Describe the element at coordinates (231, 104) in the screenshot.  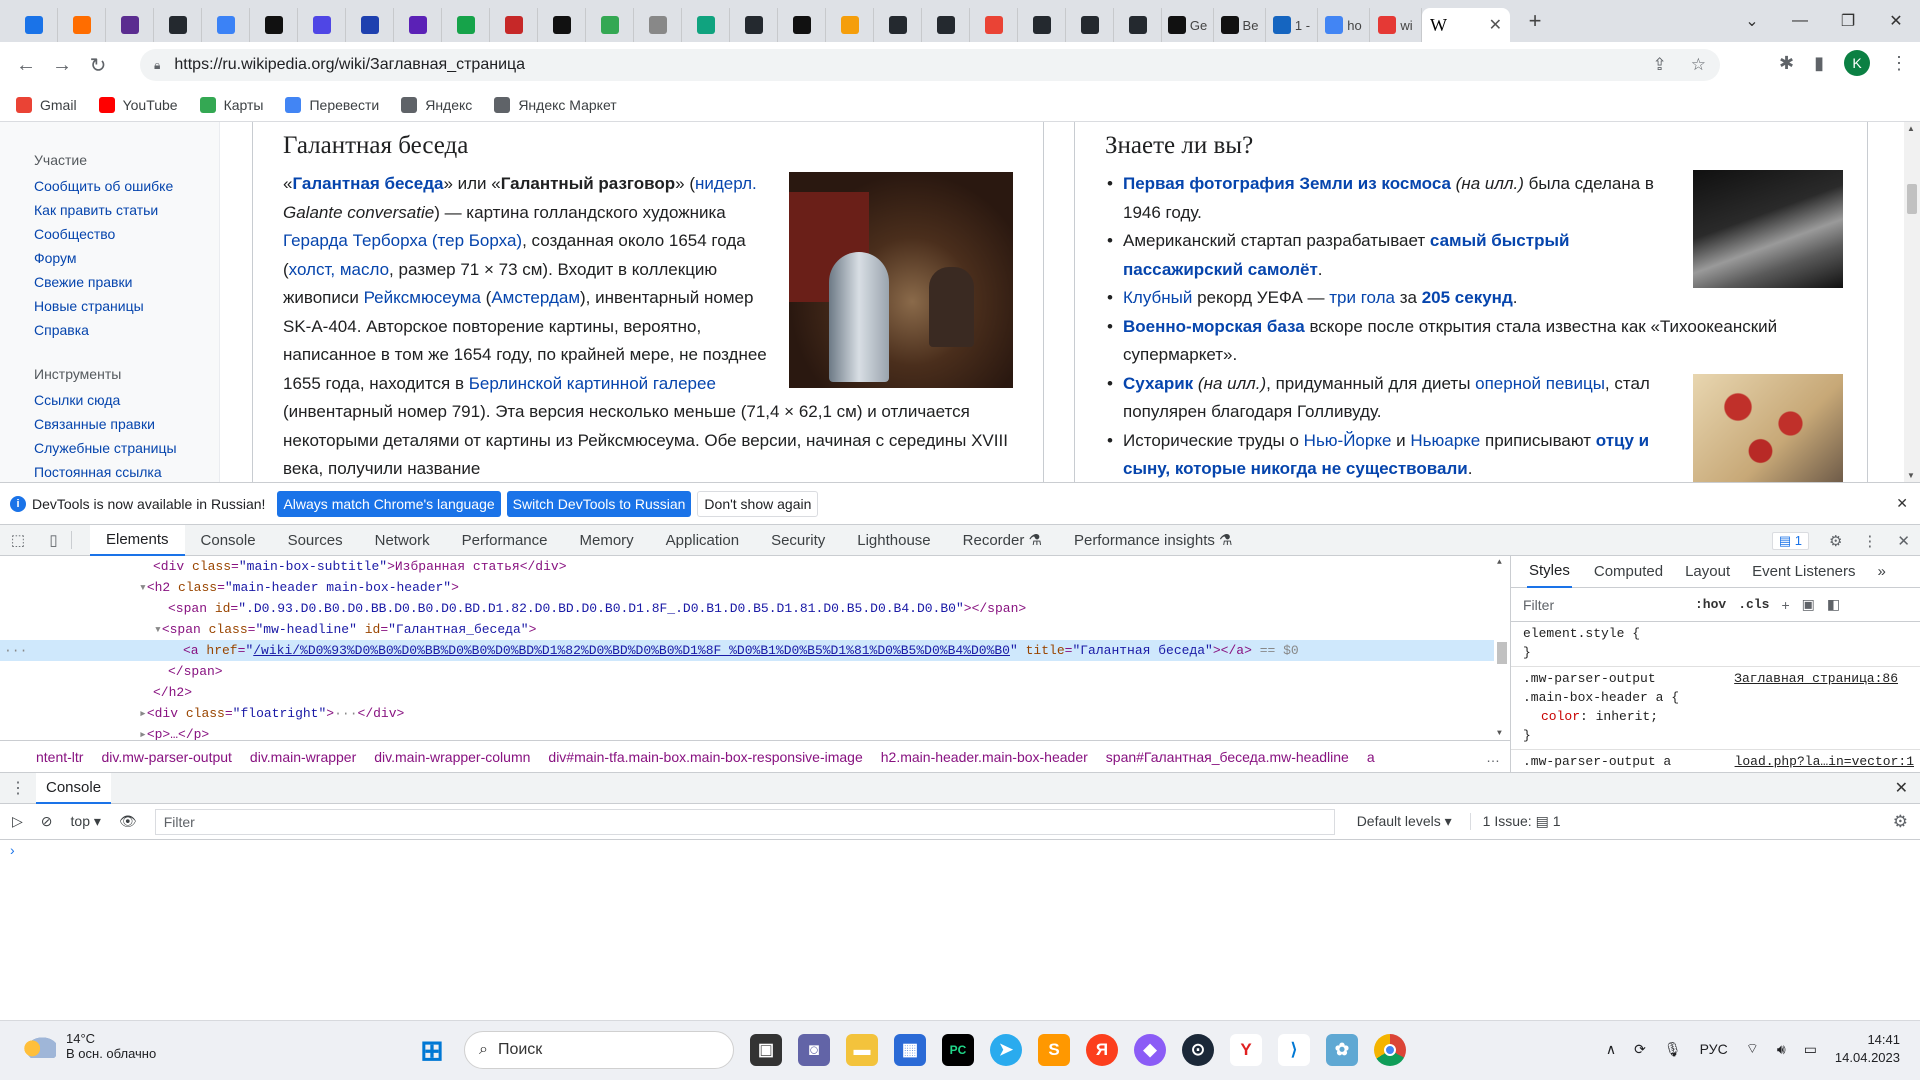
I see `bookmark-2: Карты` at that location.